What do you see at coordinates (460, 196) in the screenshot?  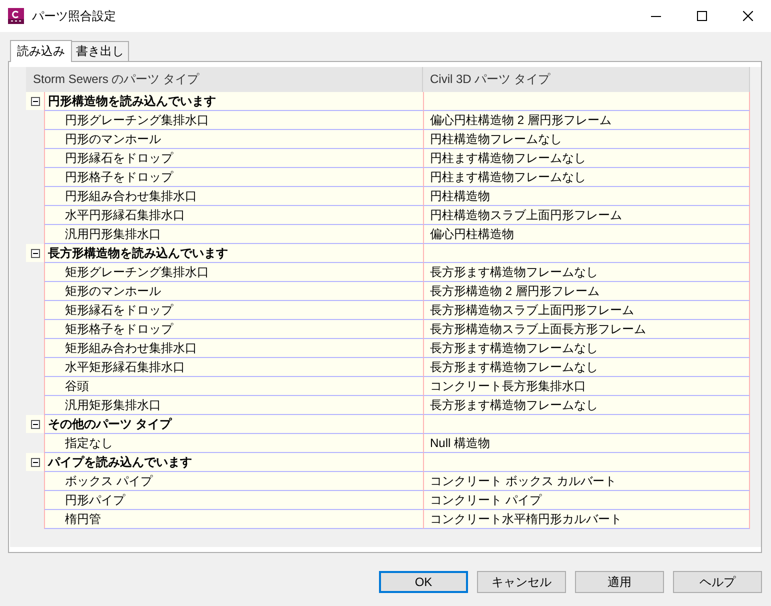 I see `table-cell: 円柱構造物` at bounding box center [460, 196].